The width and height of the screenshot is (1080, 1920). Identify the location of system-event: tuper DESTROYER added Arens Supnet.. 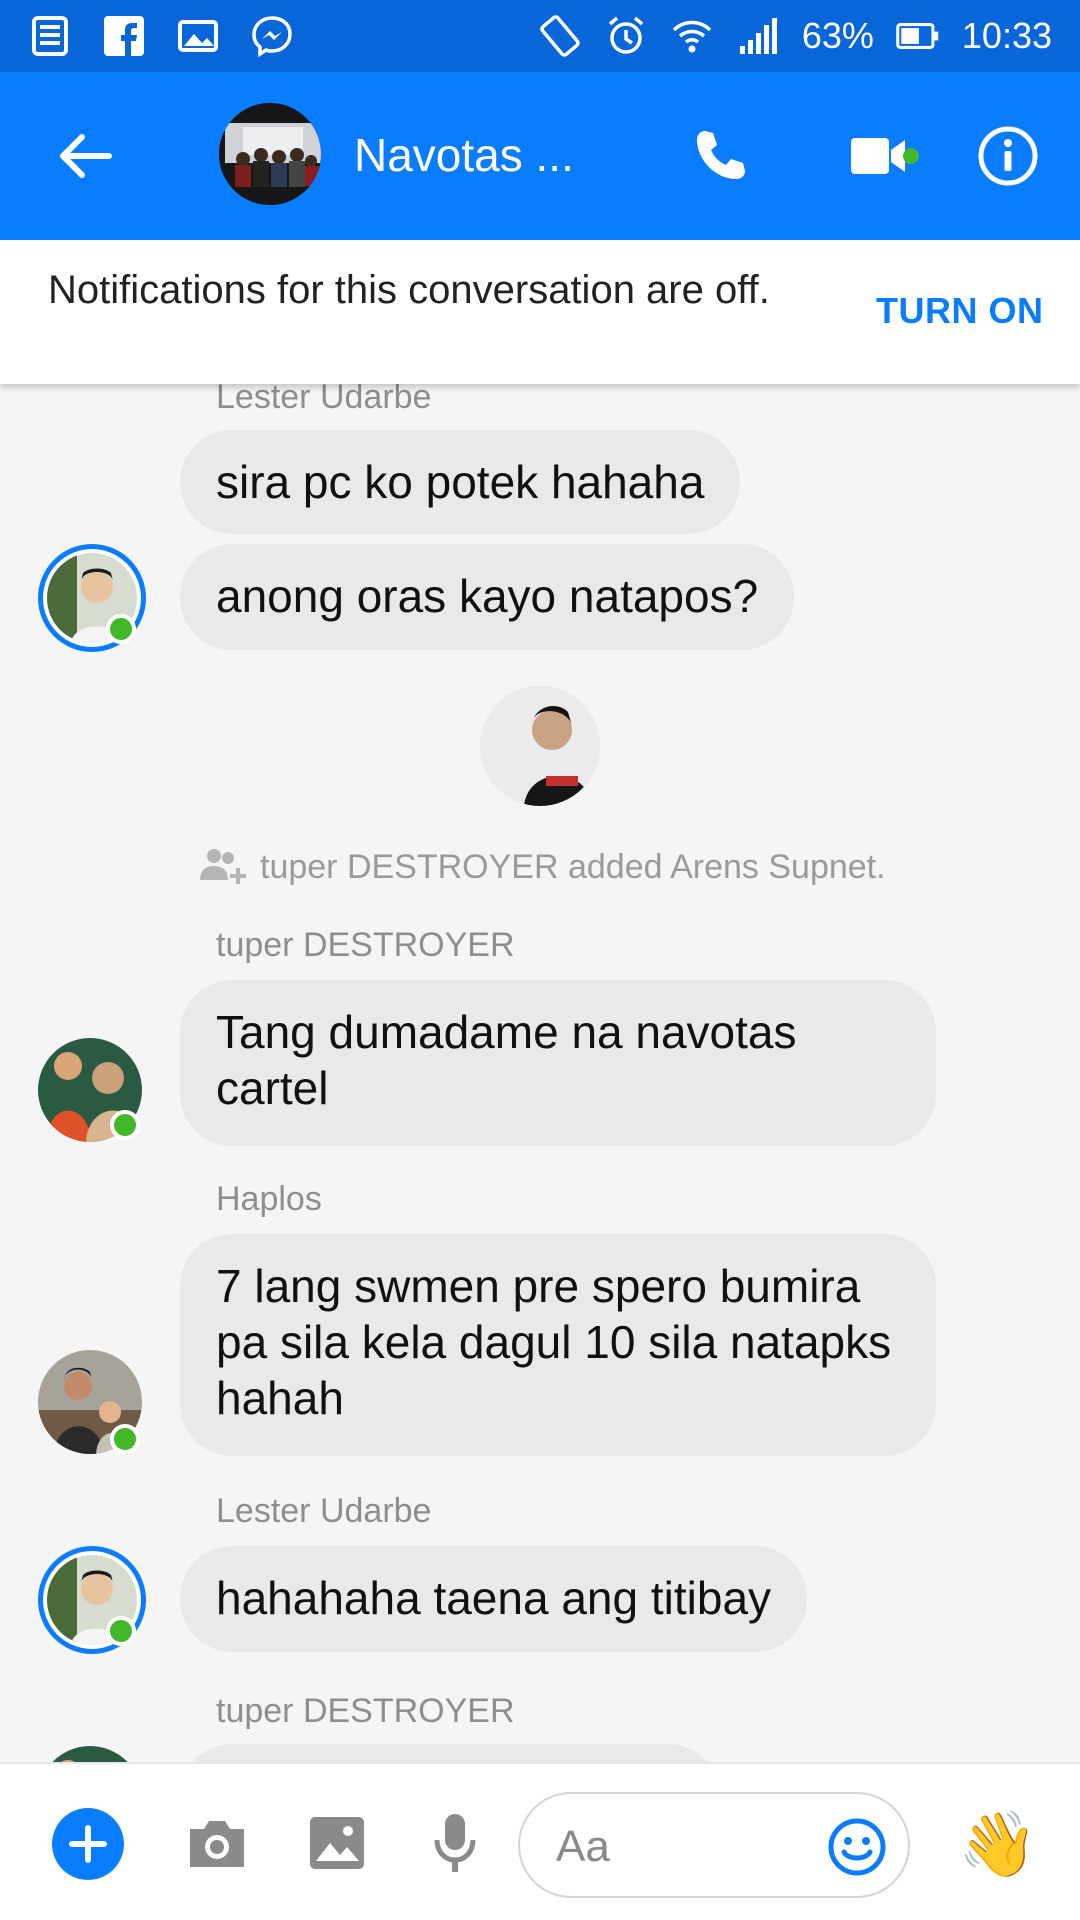
(543, 867).